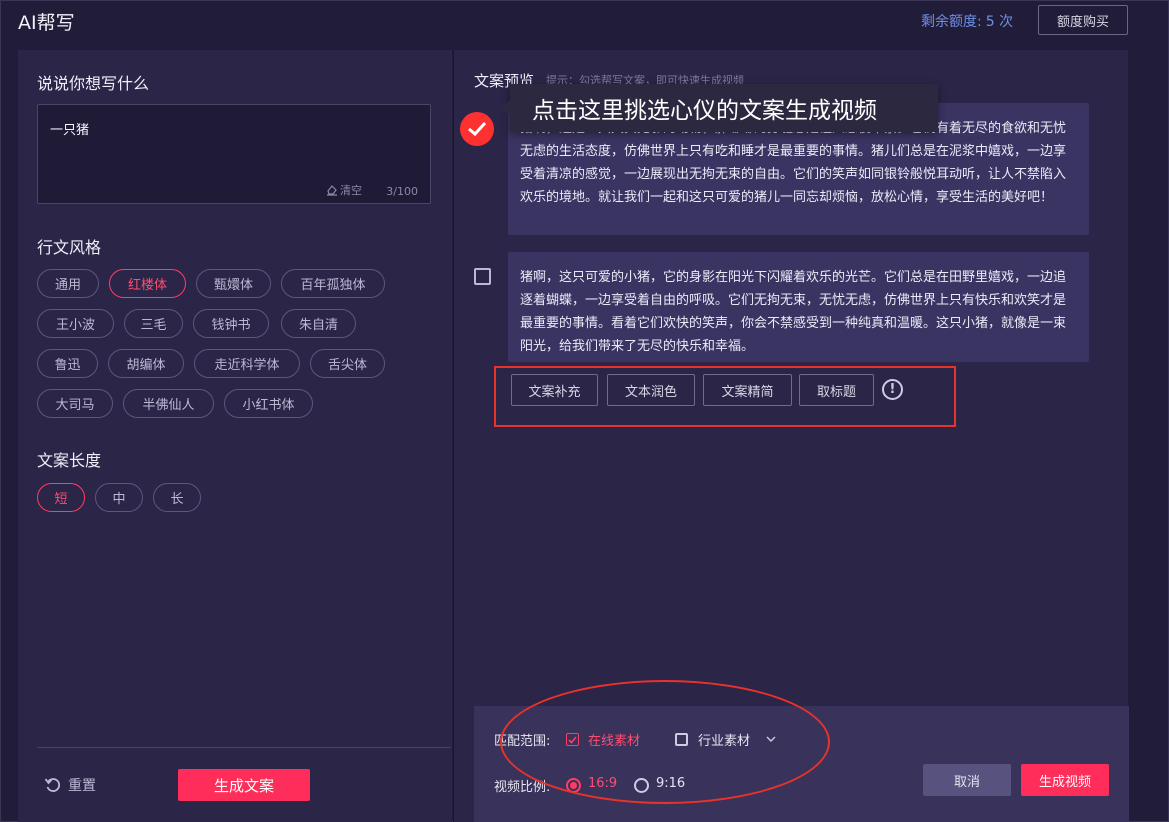 This screenshot has width=1169, height=822. I want to click on style-chip-zhenhuanti: 甄嬛体, so click(233, 283).